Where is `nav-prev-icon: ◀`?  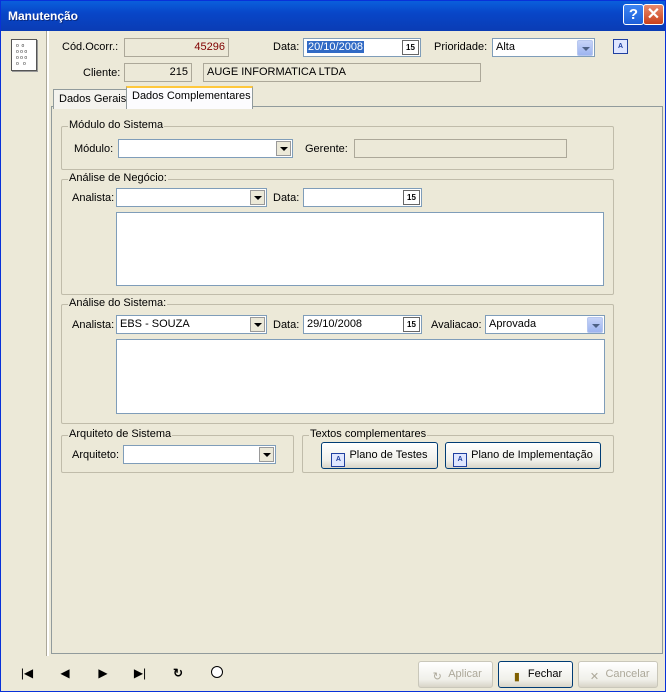
nav-prev-icon: ◀ is located at coordinates (65, 673).